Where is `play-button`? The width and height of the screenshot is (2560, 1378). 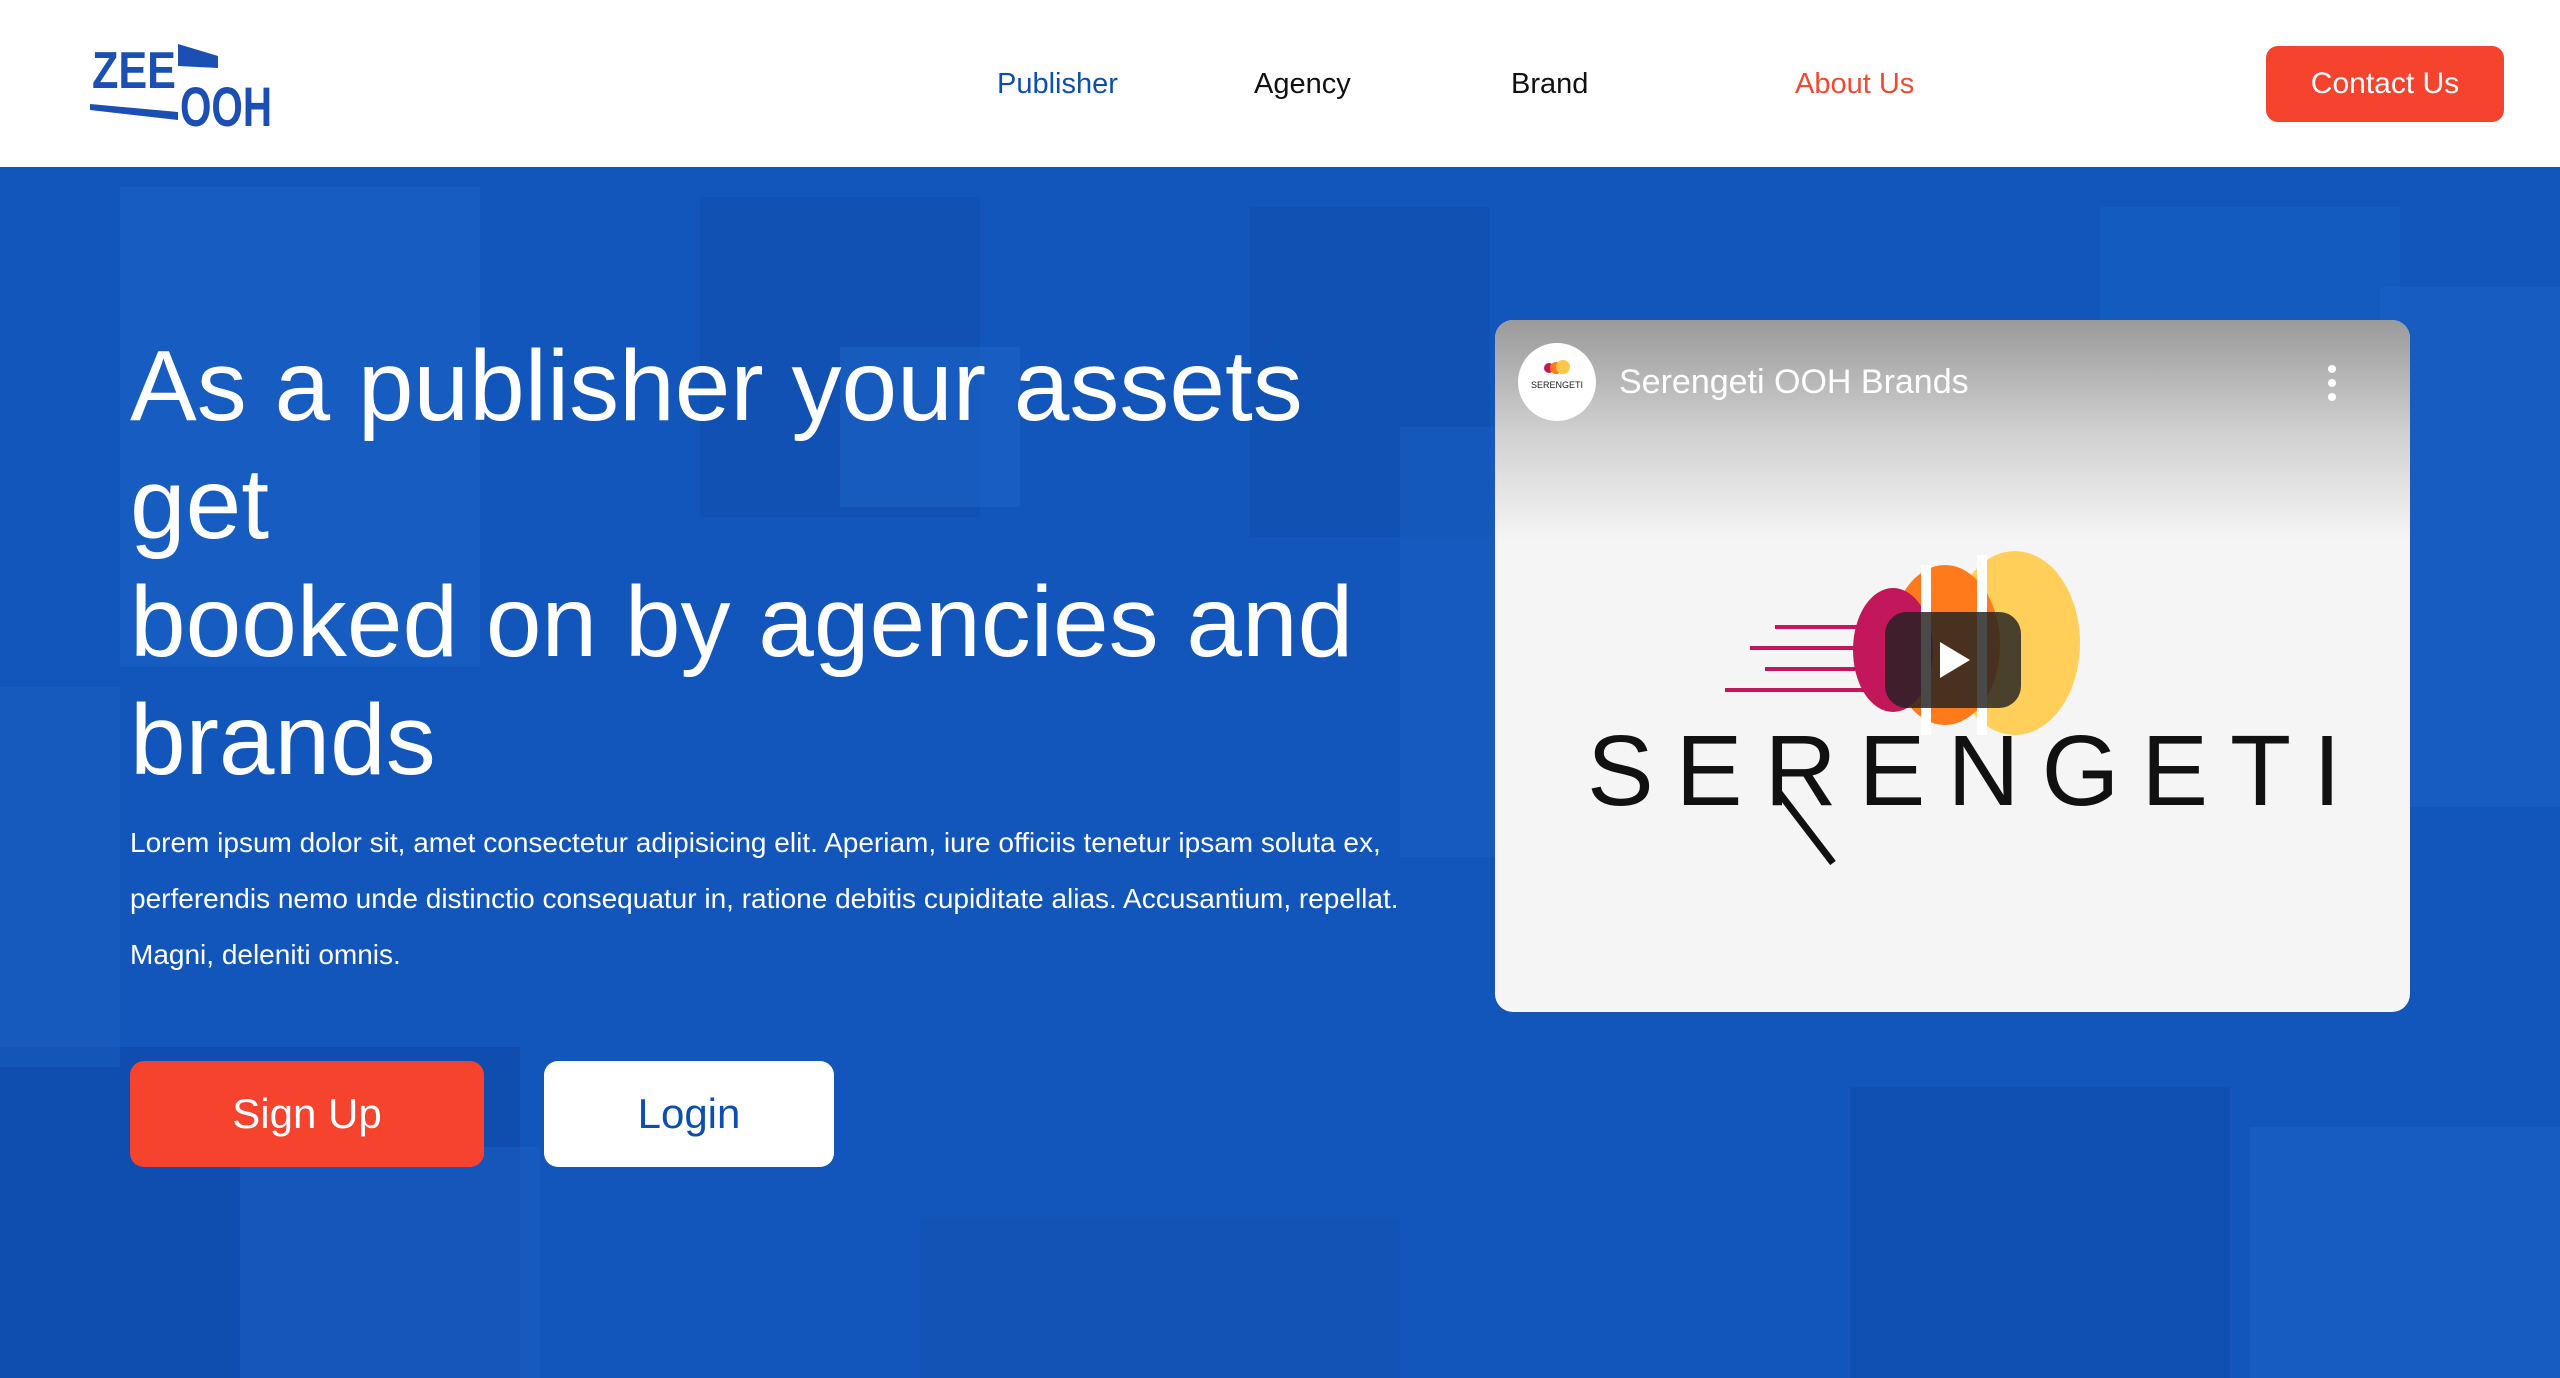 play-button is located at coordinates (1953, 660).